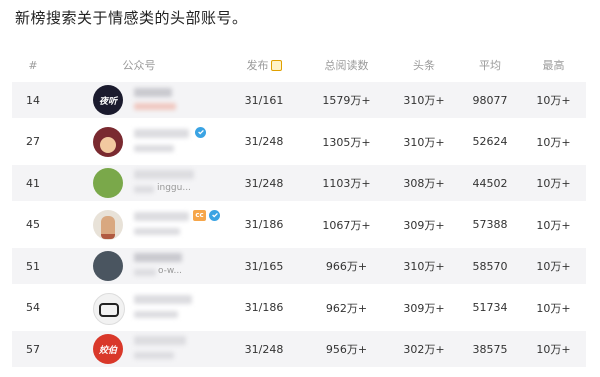 This screenshot has width=600, height=377. Describe the element at coordinates (346, 308) in the screenshot. I see `total-reads-cell: 962万+` at that location.